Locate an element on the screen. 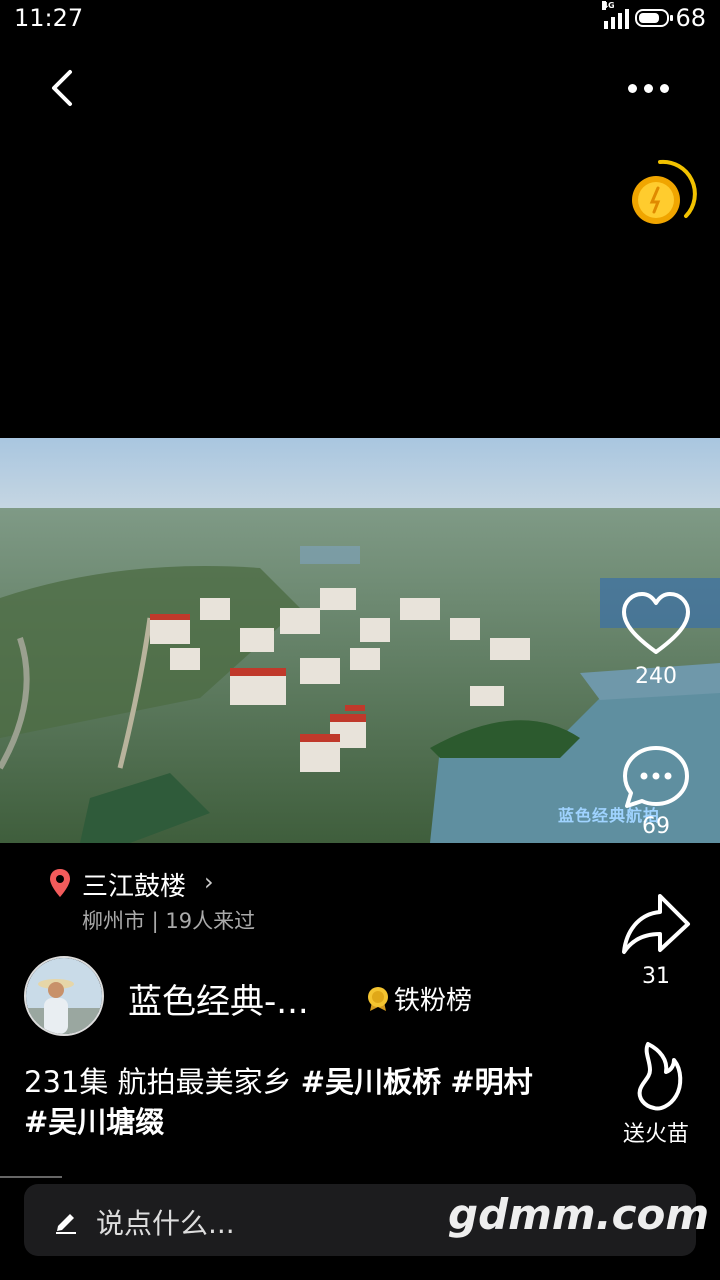 The image size is (720, 1280). battery-icon is located at coordinates (654, 18).